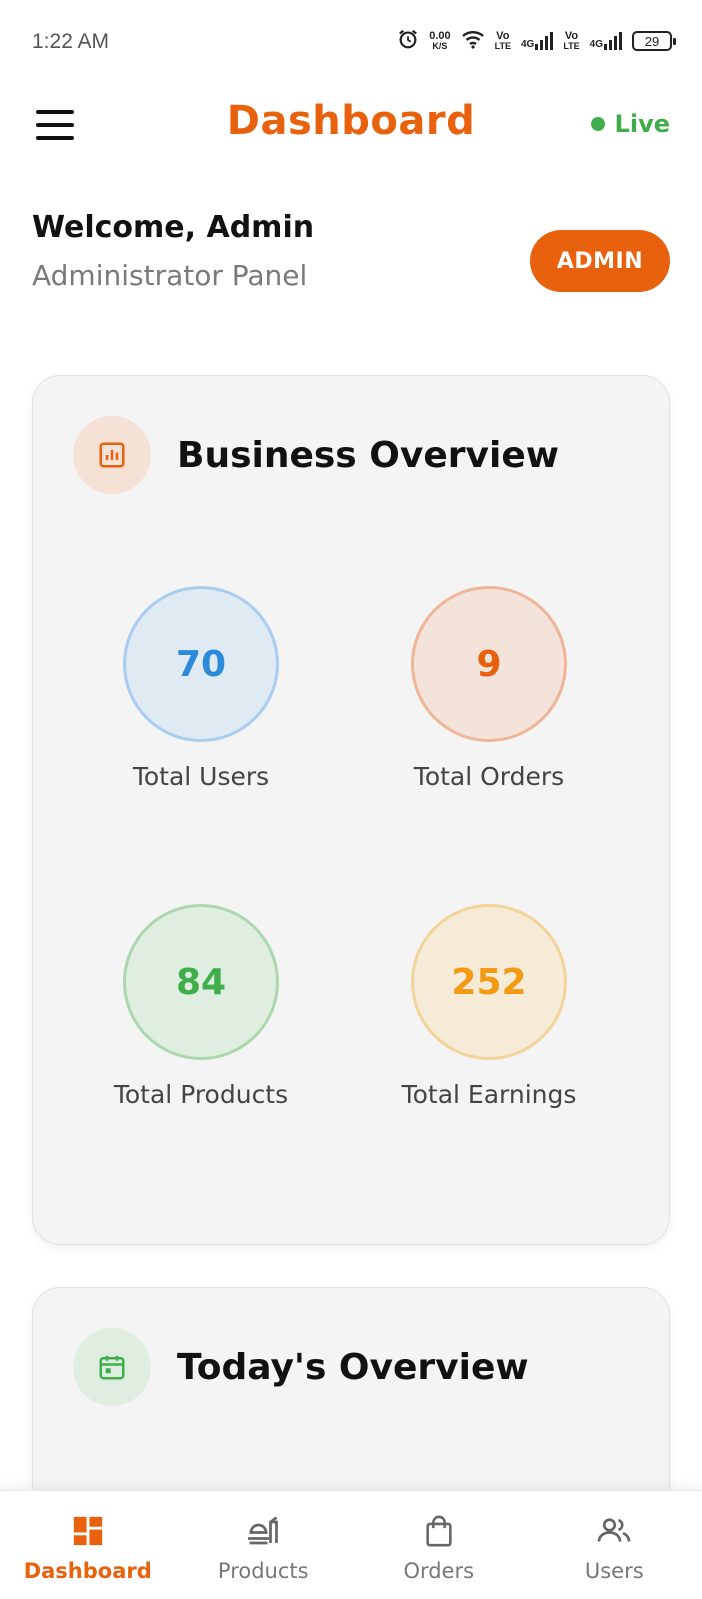  What do you see at coordinates (489, 1094) in the screenshot?
I see `stat-label: Total Earnings` at bounding box center [489, 1094].